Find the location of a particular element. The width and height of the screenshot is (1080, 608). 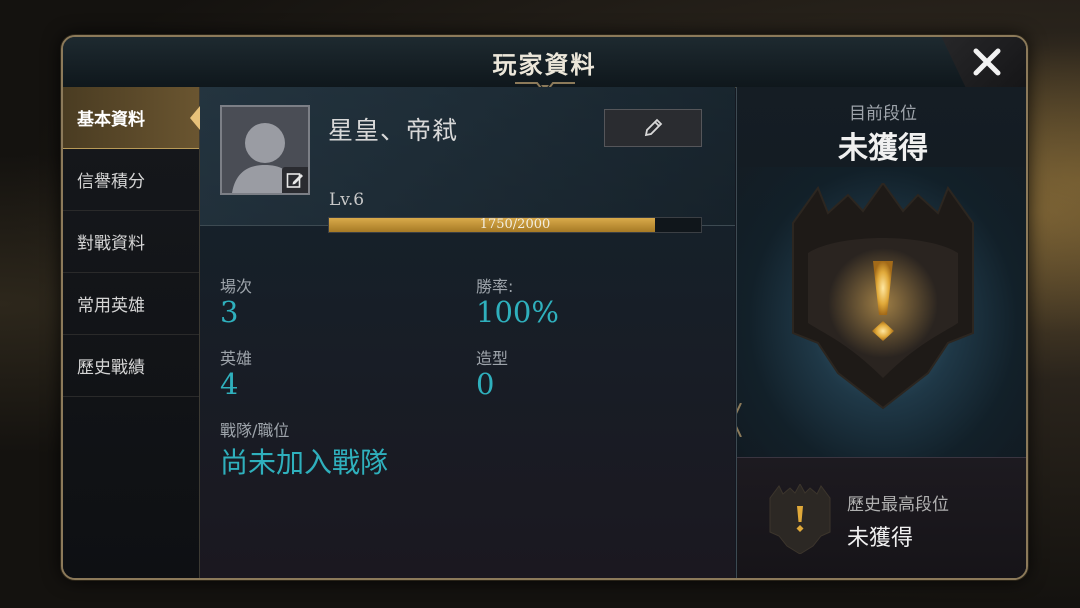

edit-icon is located at coordinates (294, 180).